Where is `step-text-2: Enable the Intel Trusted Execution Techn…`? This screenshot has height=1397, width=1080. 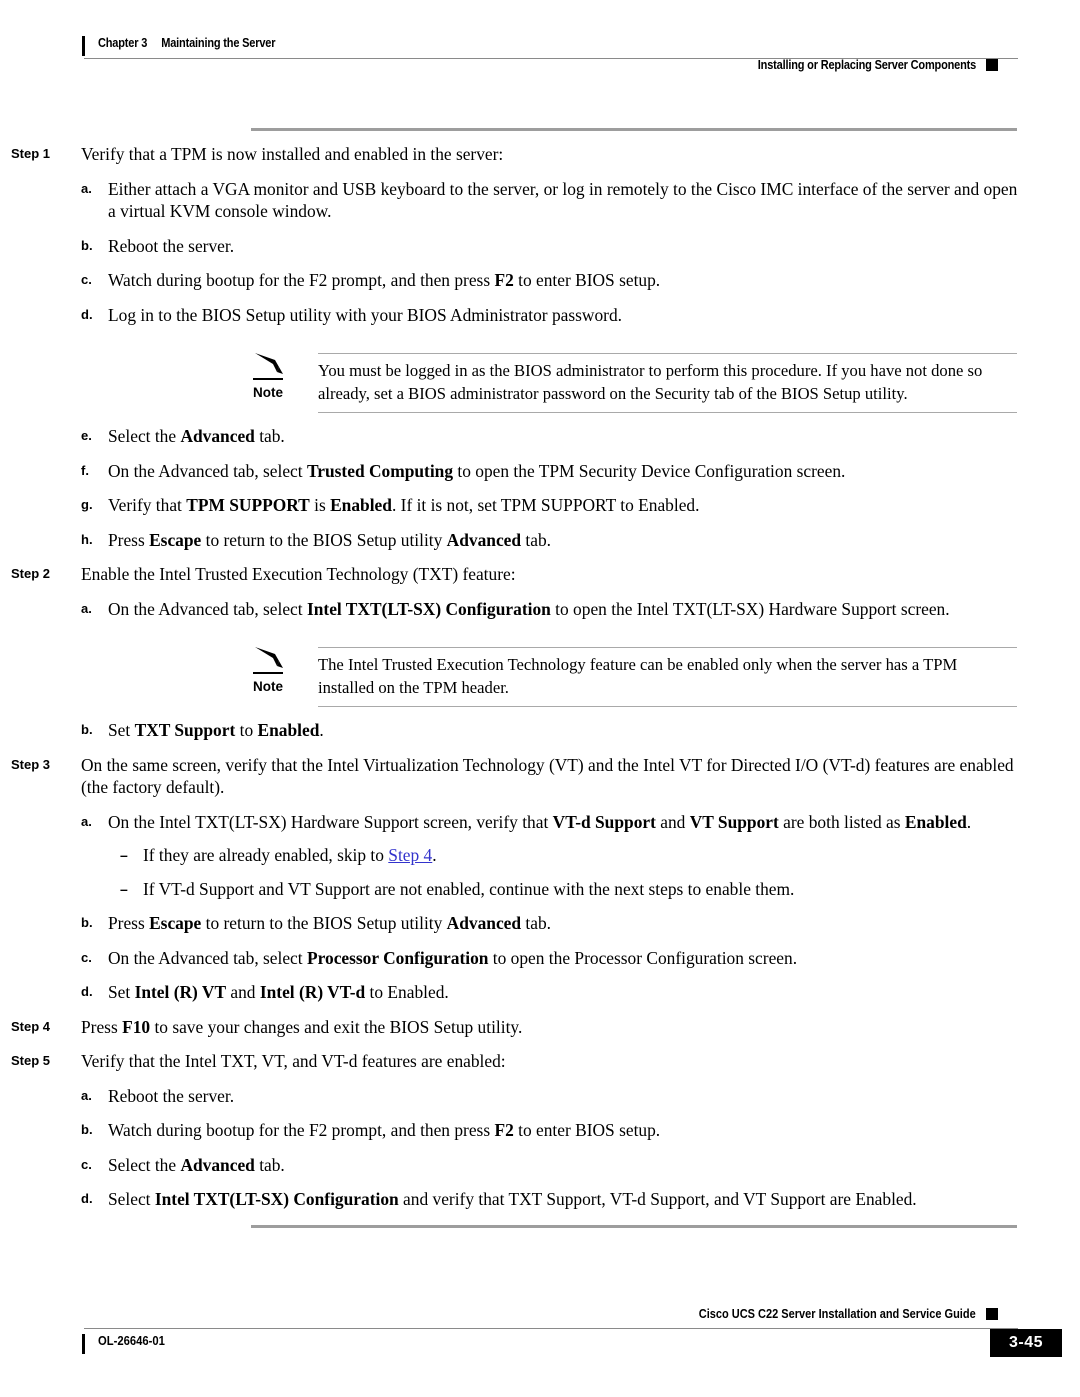 step-text-2: Enable the Intel Trusted Execution Techn… is located at coordinates (298, 574).